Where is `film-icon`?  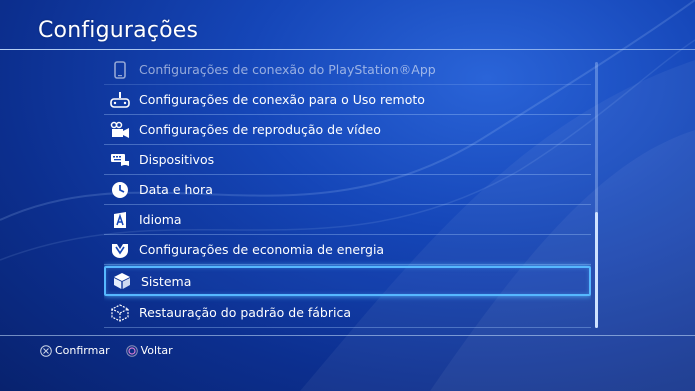 film-icon is located at coordinates (120, 130).